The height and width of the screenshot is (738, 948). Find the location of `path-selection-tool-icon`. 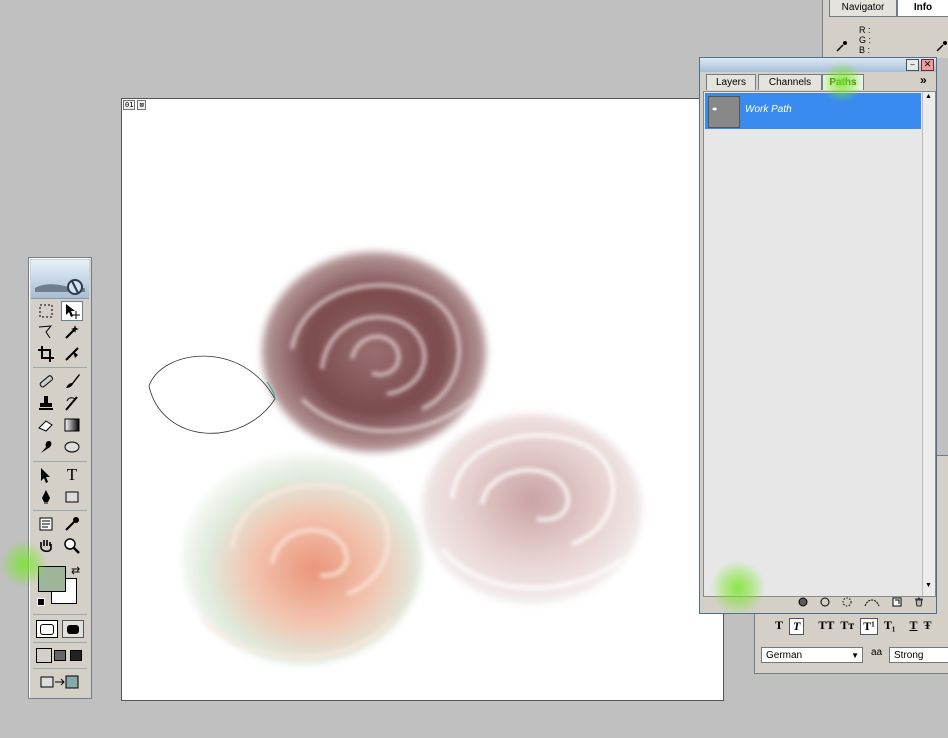

path-selection-tool-icon is located at coordinates (46, 475).